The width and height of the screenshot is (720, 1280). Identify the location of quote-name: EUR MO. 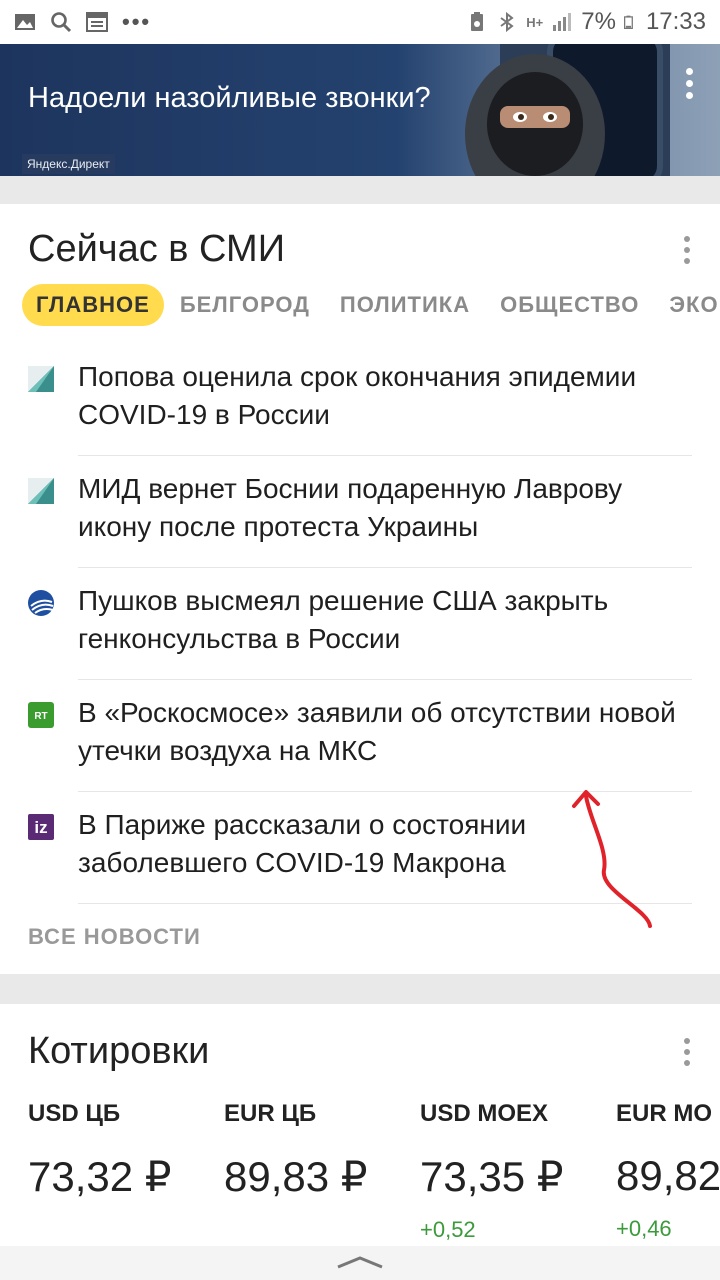
(664, 1113).